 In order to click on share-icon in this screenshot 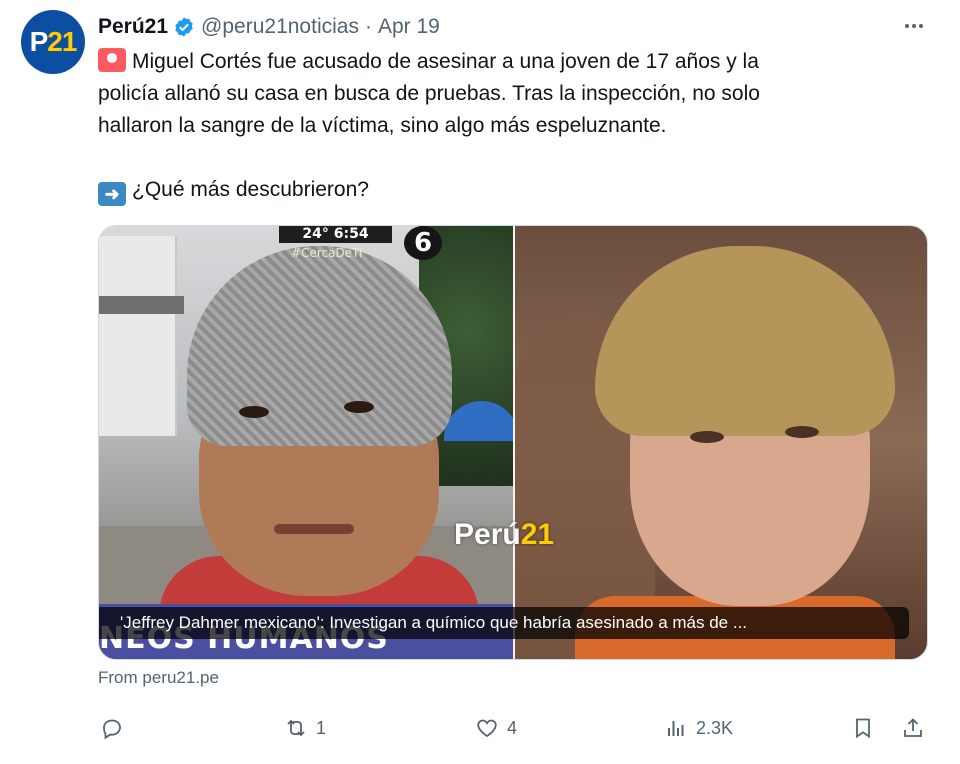, I will do `click(913, 727)`.